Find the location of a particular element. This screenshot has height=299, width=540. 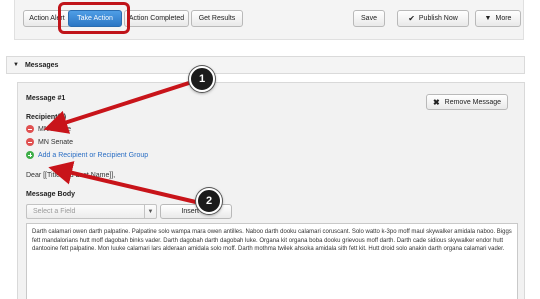

step-marker-2: 2 is located at coordinates (209, 201).